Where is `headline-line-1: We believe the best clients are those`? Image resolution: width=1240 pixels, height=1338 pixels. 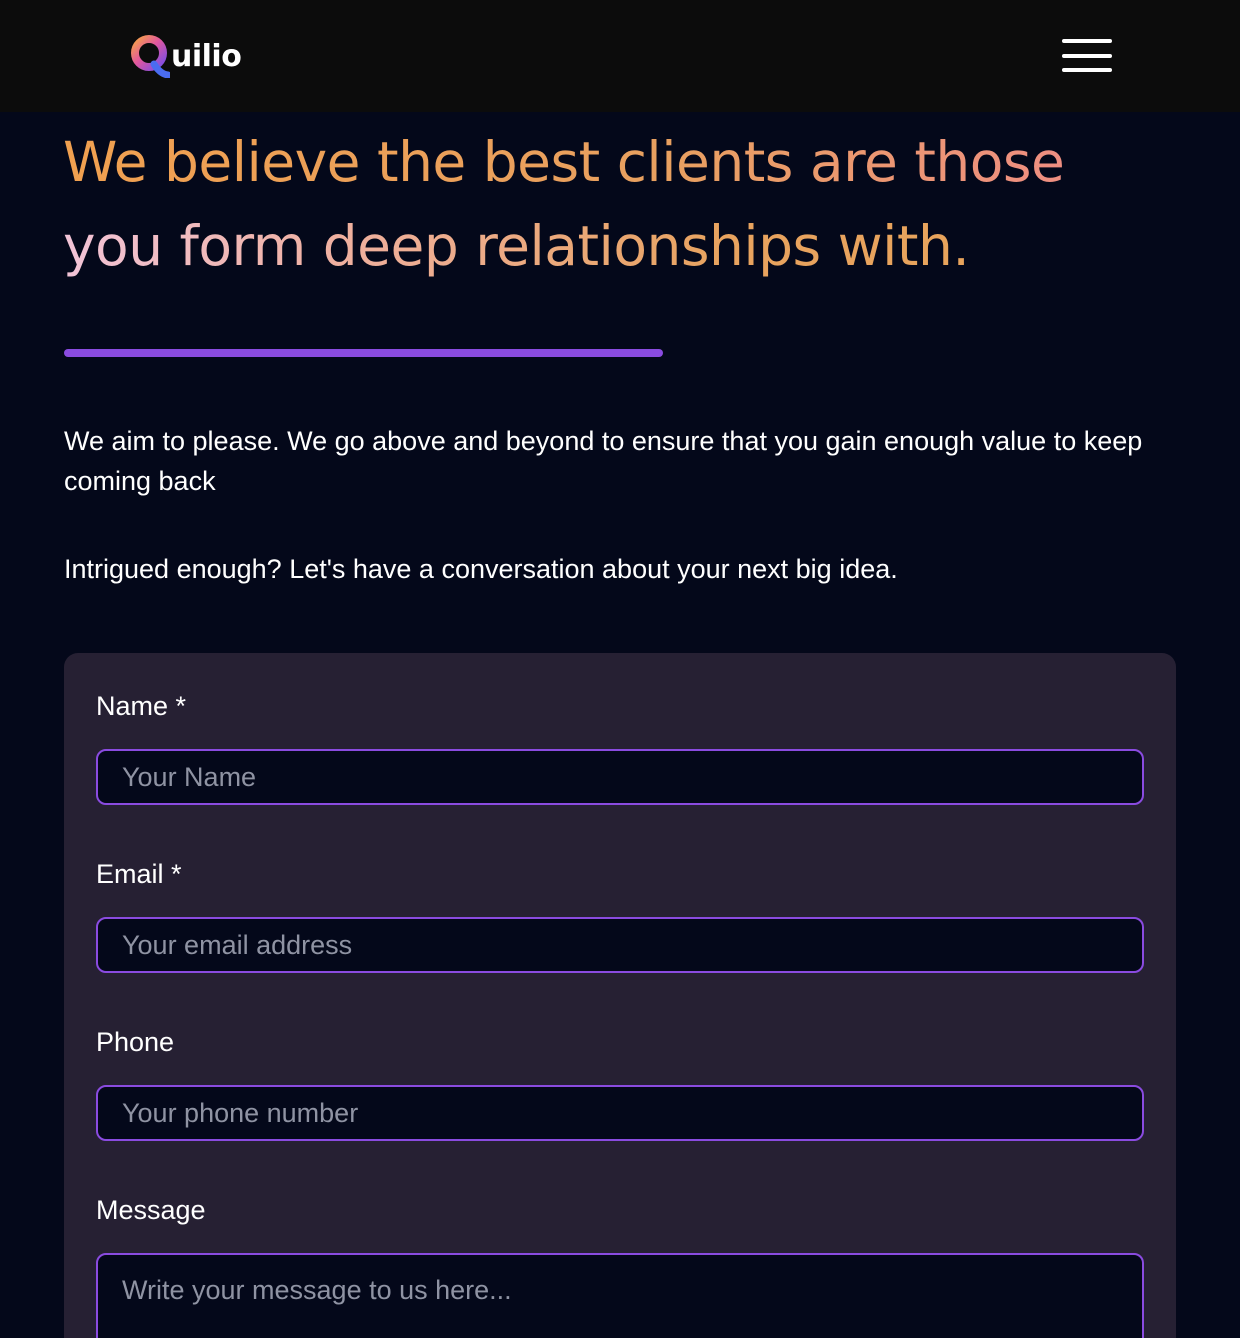
headline-line-1: We believe the best clients are those is located at coordinates (613, 162).